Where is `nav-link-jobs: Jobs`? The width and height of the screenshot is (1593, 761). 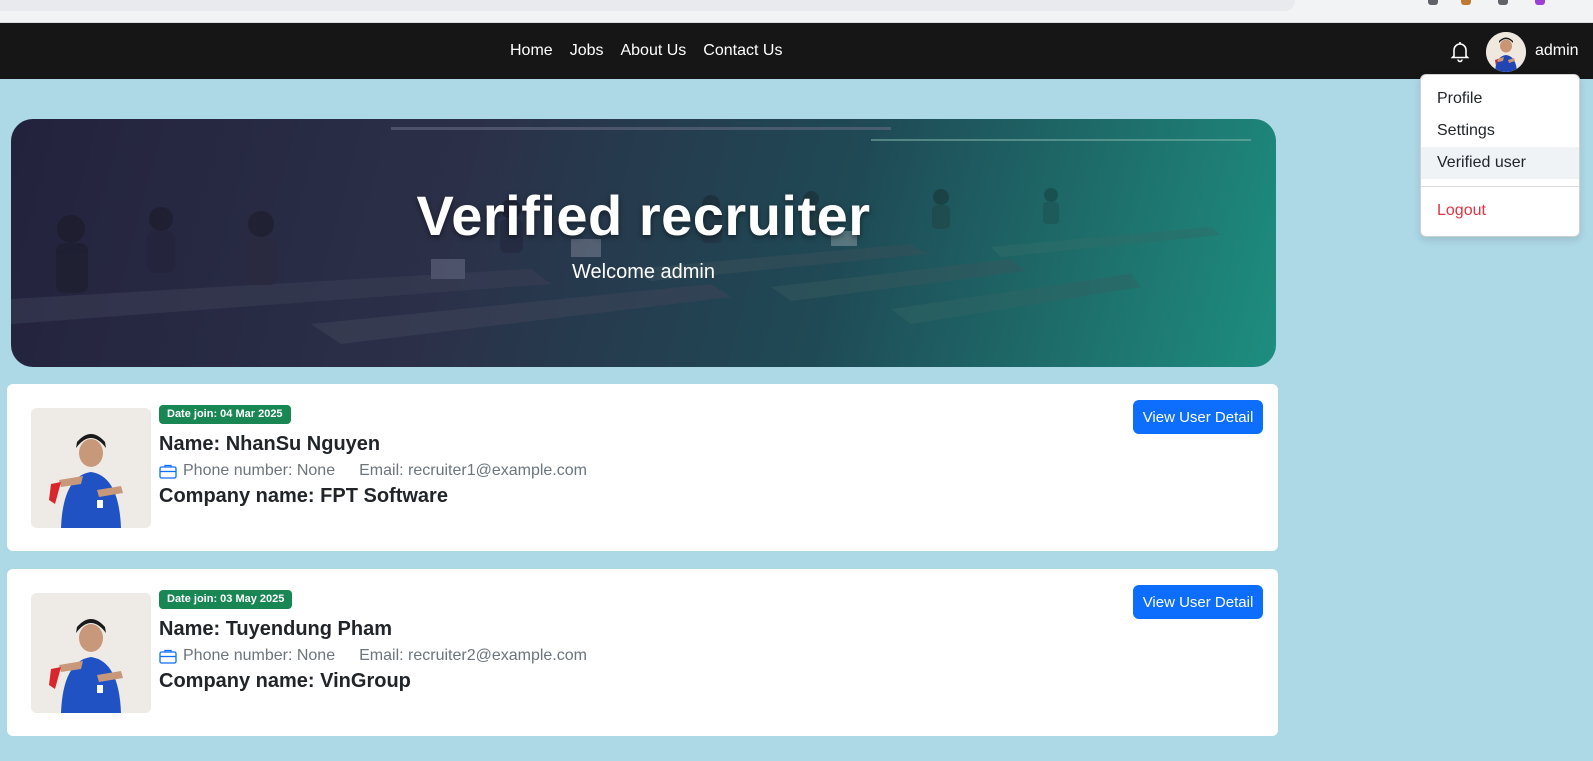 nav-link-jobs: Jobs is located at coordinates (587, 51).